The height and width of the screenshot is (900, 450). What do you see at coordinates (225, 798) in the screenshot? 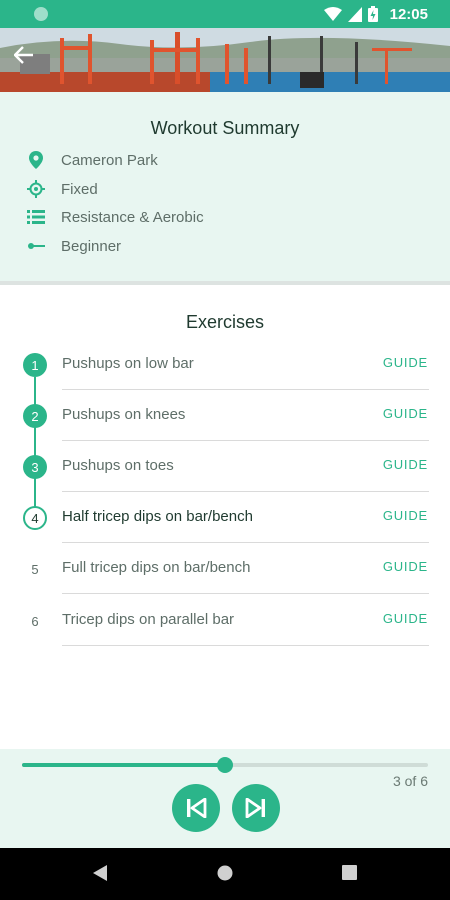
I see `exercise-player: 3 of 6` at bounding box center [225, 798].